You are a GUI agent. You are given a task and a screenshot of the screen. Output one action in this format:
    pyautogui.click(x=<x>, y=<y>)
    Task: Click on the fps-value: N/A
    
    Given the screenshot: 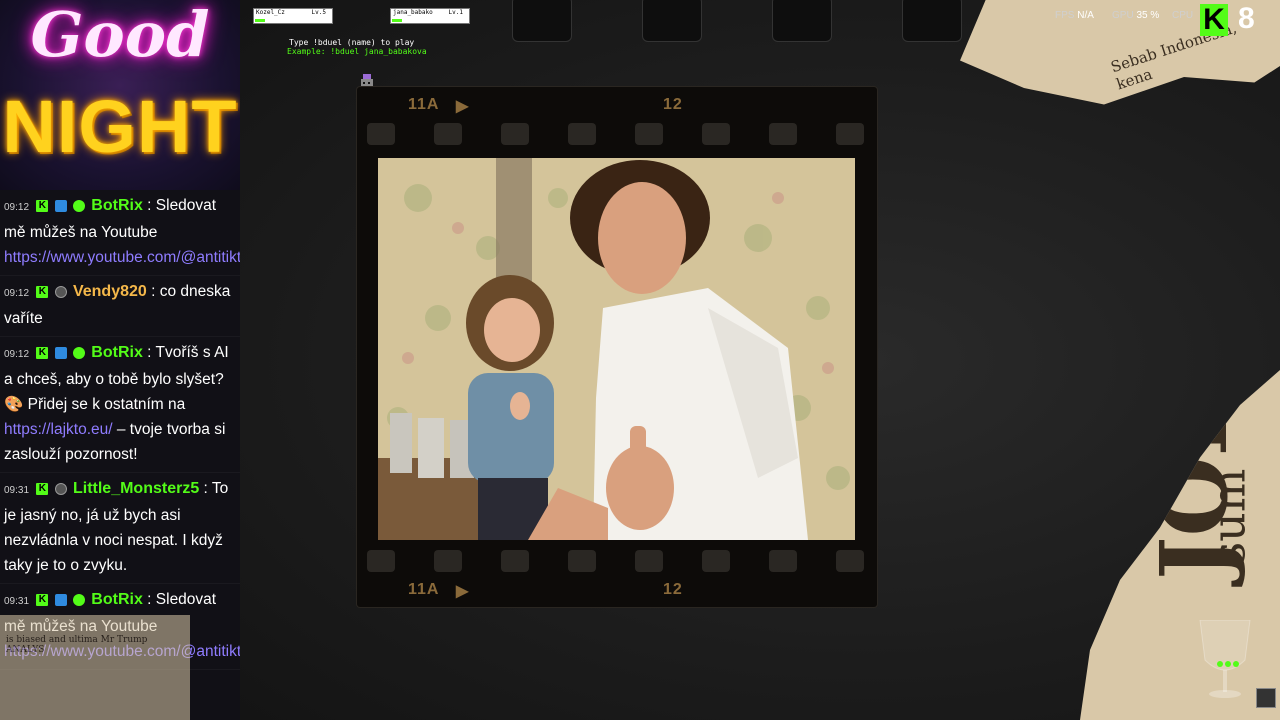 What is the action you would take?
    pyautogui.click(x=1085, y=15)
    